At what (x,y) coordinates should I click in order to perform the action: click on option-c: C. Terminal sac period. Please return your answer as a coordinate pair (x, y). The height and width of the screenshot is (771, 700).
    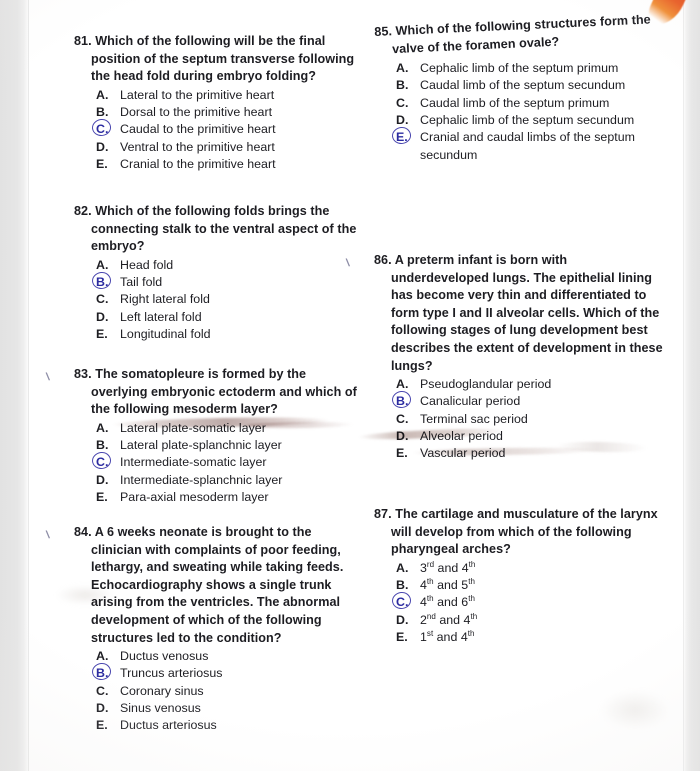
    Looking at the image, I should click on (530, 419).